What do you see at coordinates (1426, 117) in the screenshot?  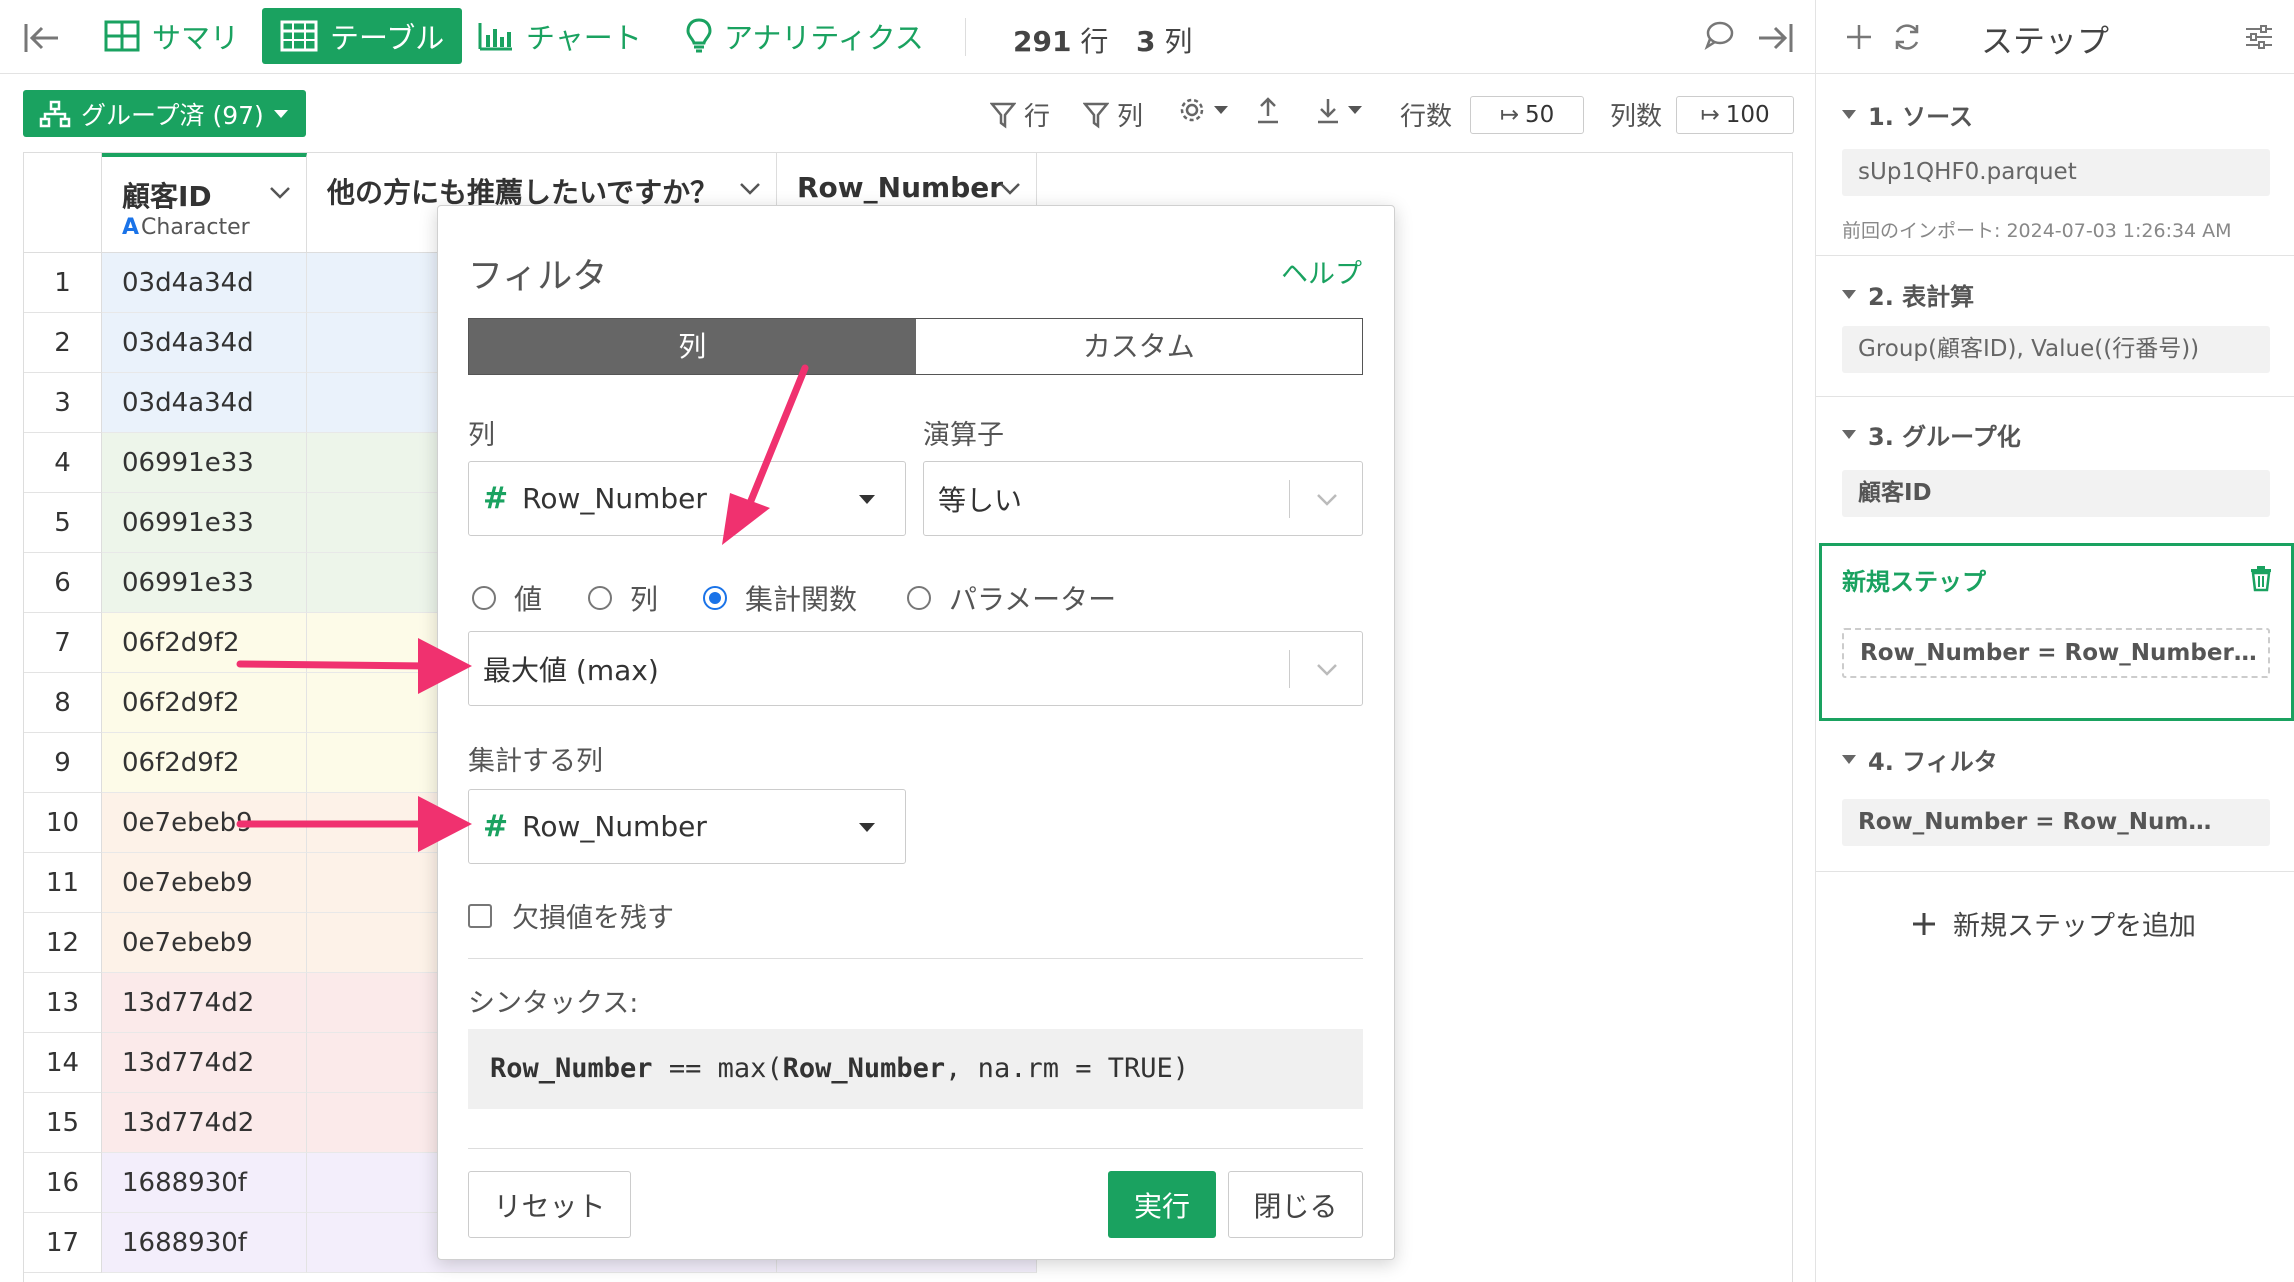 I see `rows-label-text: 行数` at bounding box center [1426, 117].